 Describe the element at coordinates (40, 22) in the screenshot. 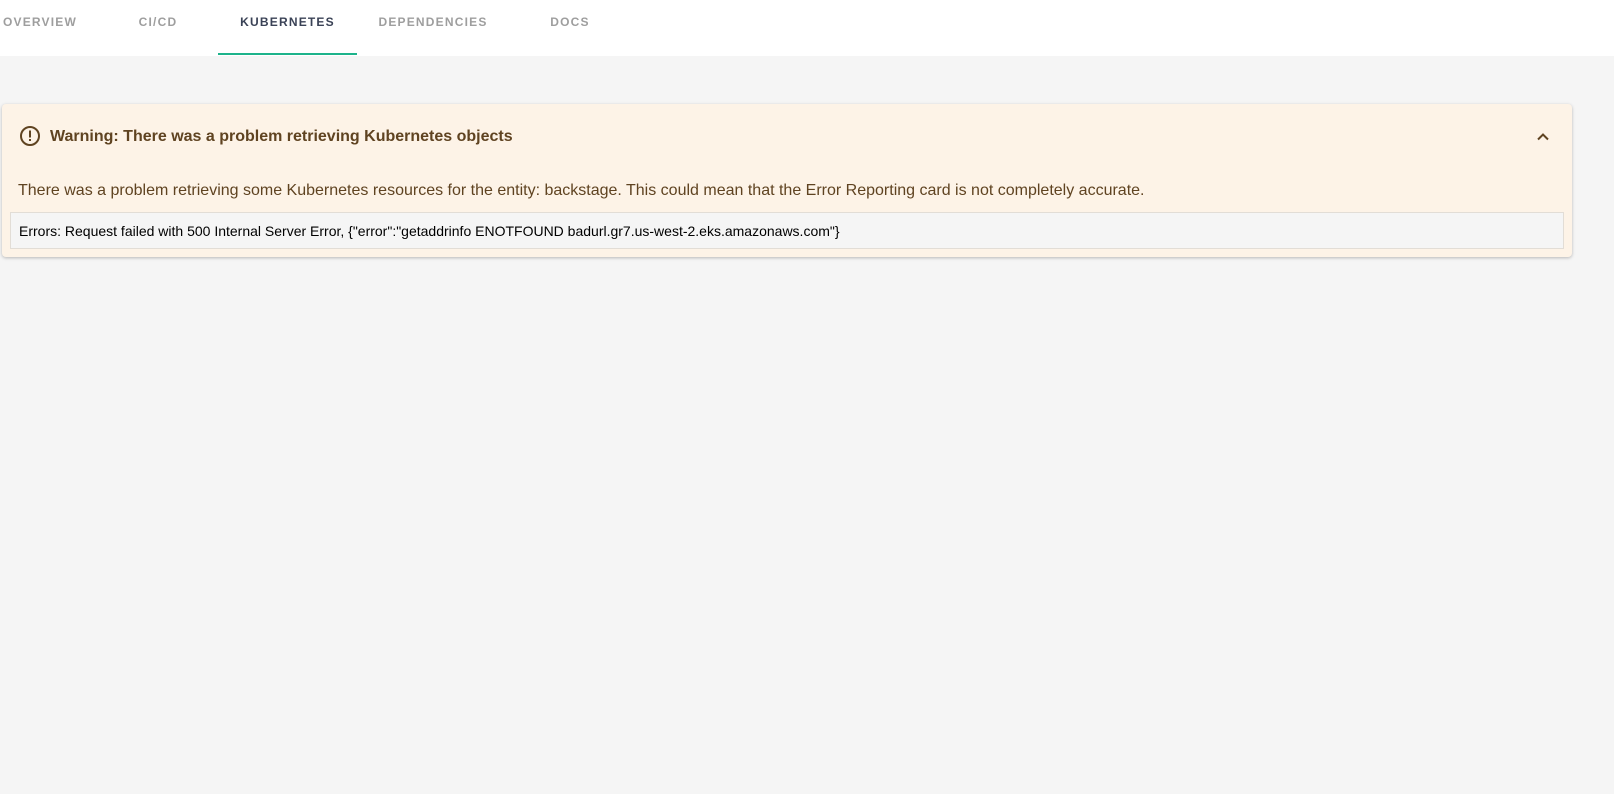

I see `tab-label: OVERVIEW` at that location.